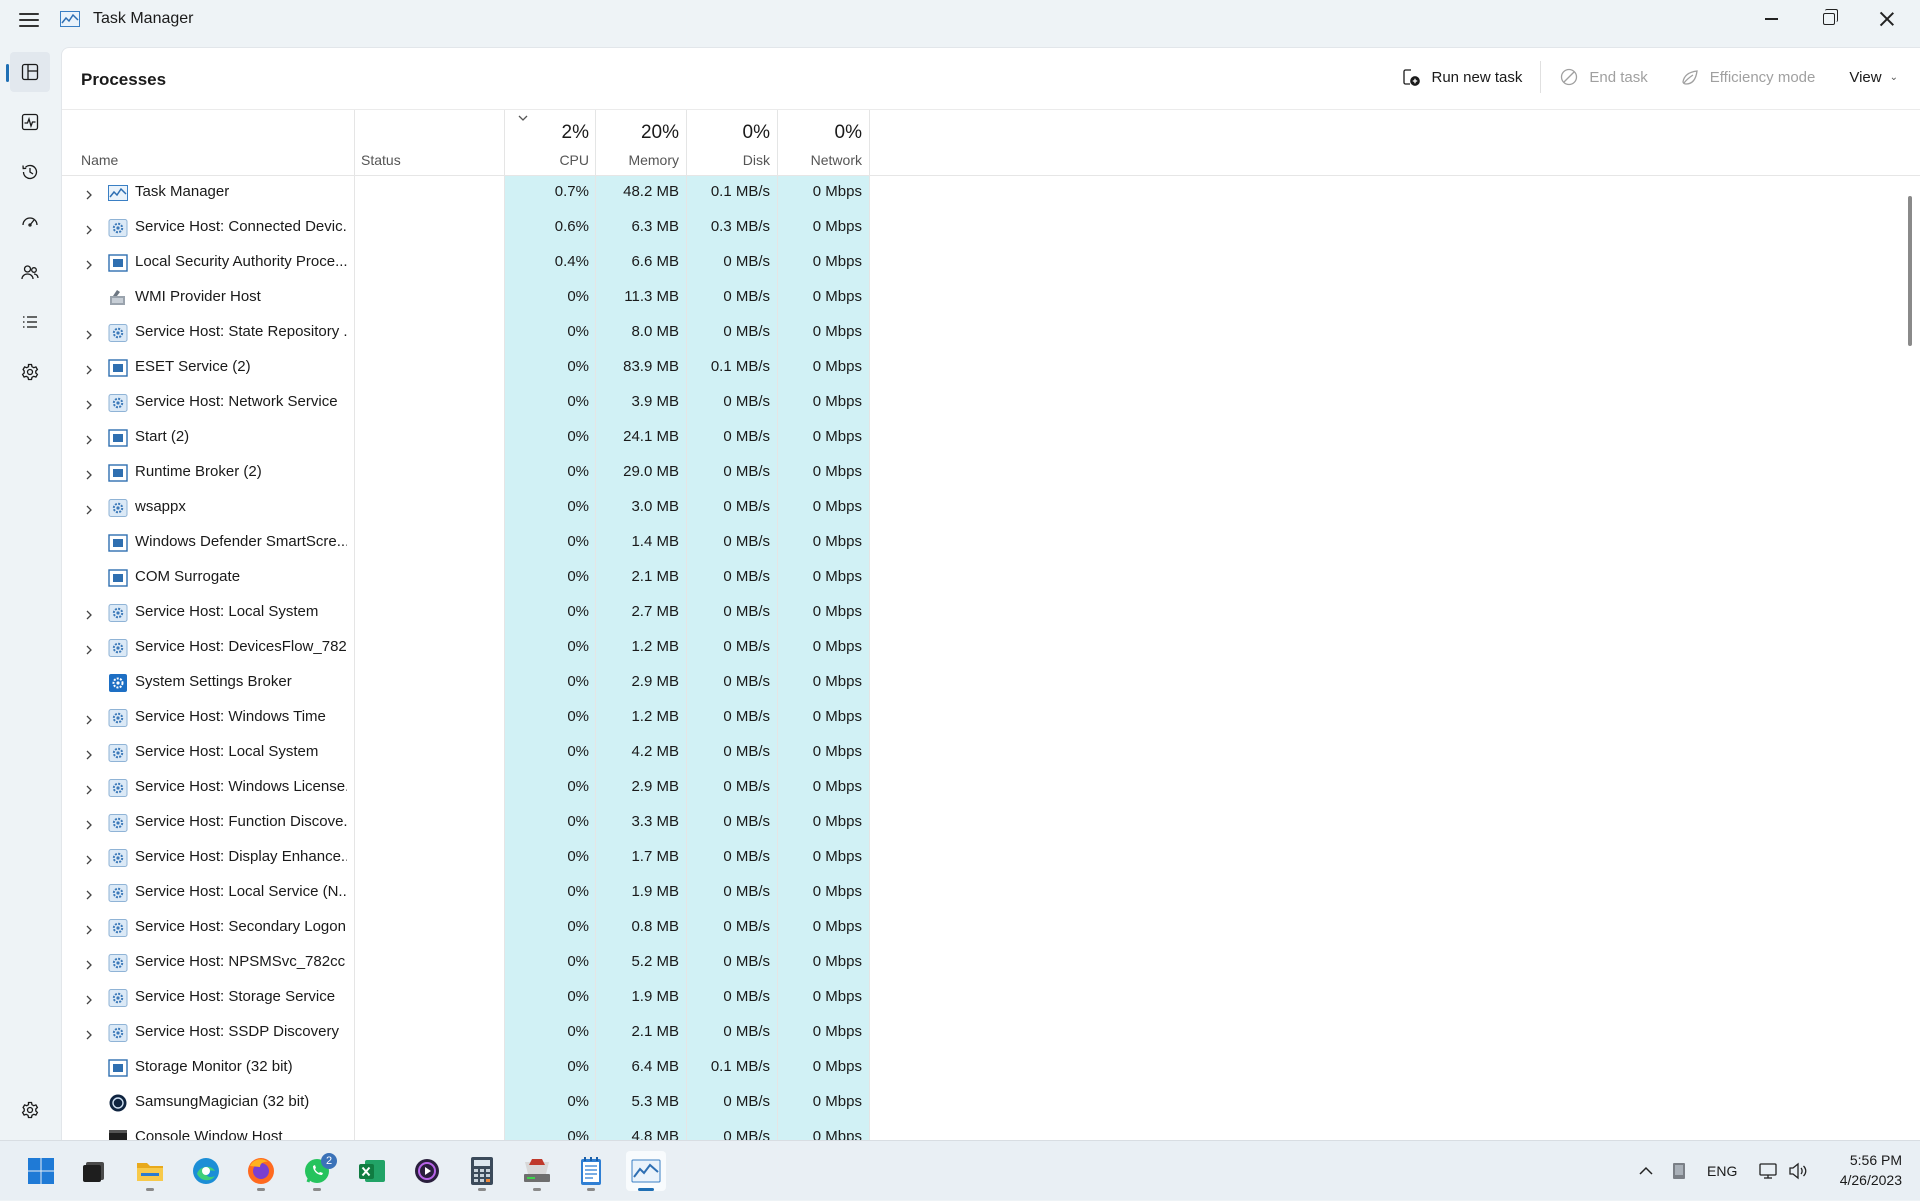 This screenshot has height=1201, width=1920. I want to click on process-row: wsappx 0% 3.0 MB 0 MB/s 0 Mbps, so click(497, 508).